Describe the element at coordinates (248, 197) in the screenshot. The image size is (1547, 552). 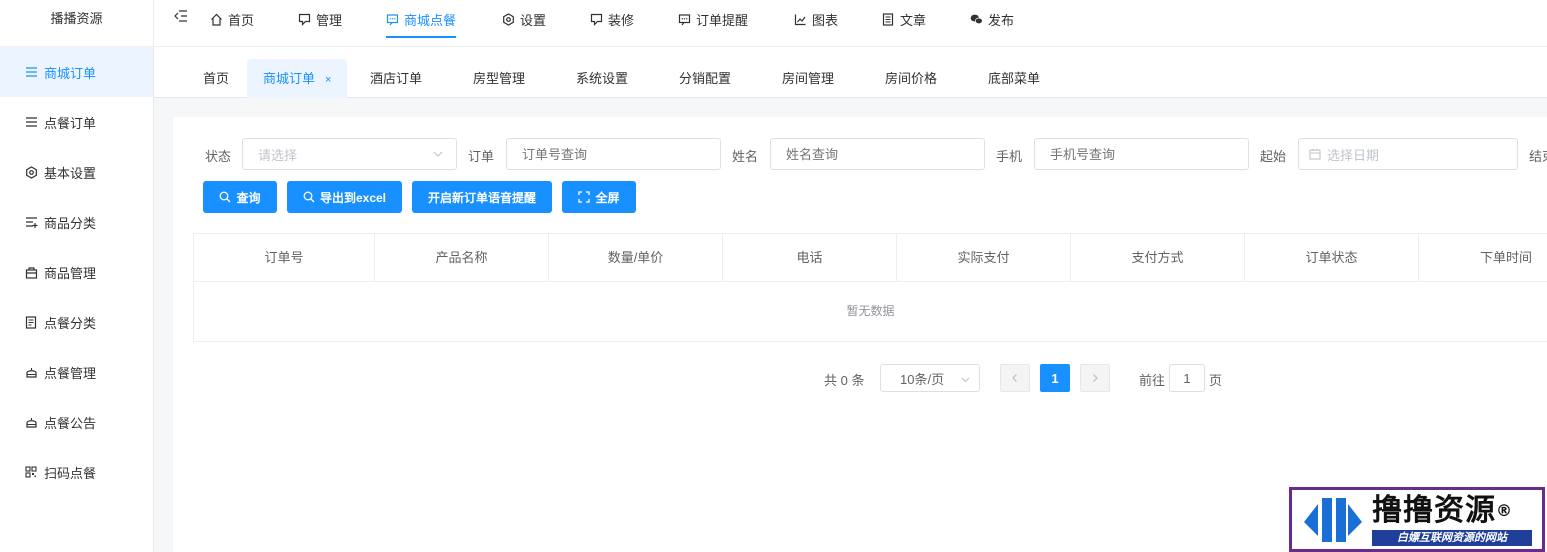
I see `query-button-label: 查询` at that location.